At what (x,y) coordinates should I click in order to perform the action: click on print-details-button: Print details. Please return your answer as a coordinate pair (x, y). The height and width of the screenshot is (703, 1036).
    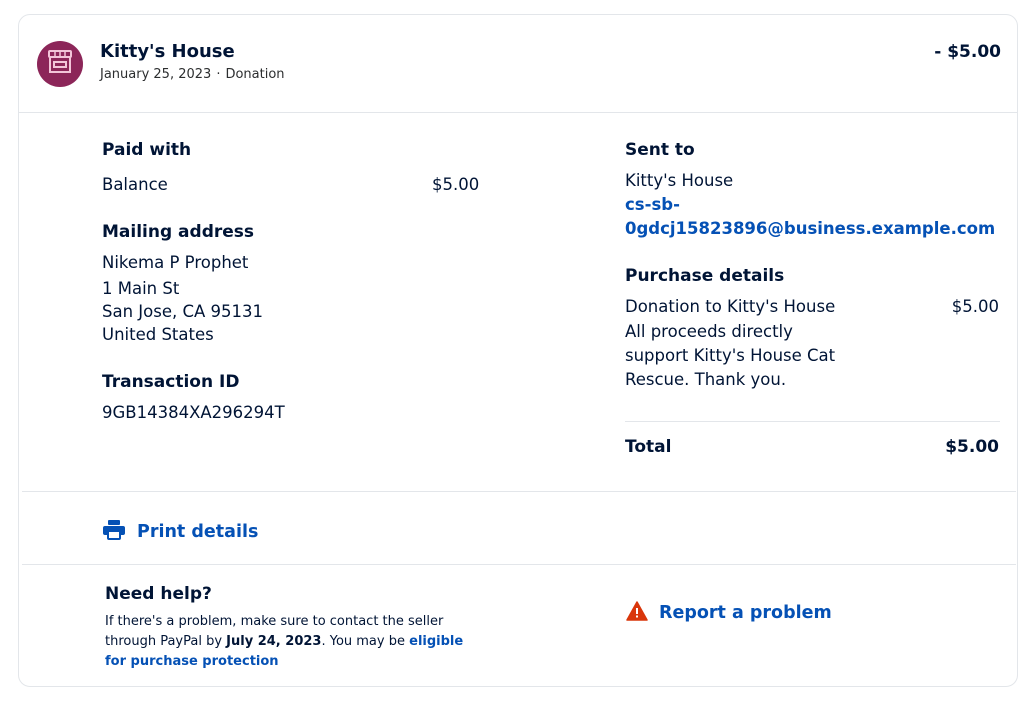
    Looking at the image, I should click on (180, 532).